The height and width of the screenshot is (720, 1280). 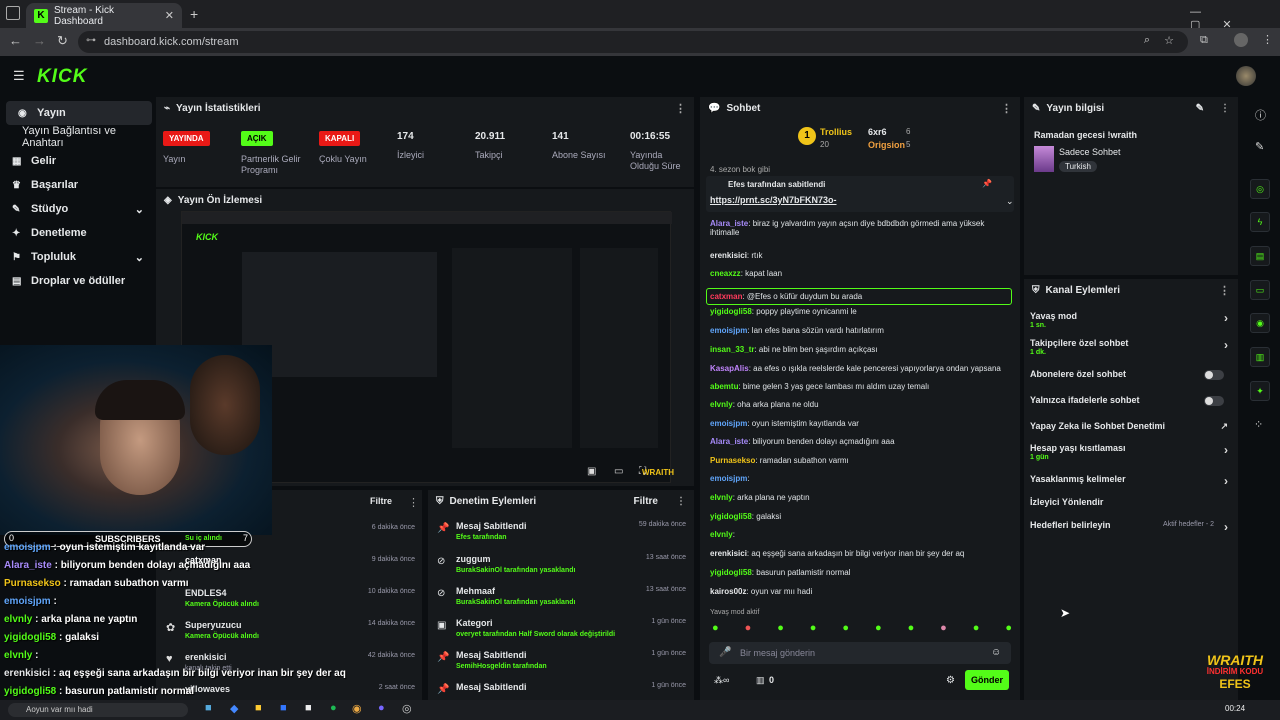 I want to click on pin-icon: 📌, so click(x=987, y=183).